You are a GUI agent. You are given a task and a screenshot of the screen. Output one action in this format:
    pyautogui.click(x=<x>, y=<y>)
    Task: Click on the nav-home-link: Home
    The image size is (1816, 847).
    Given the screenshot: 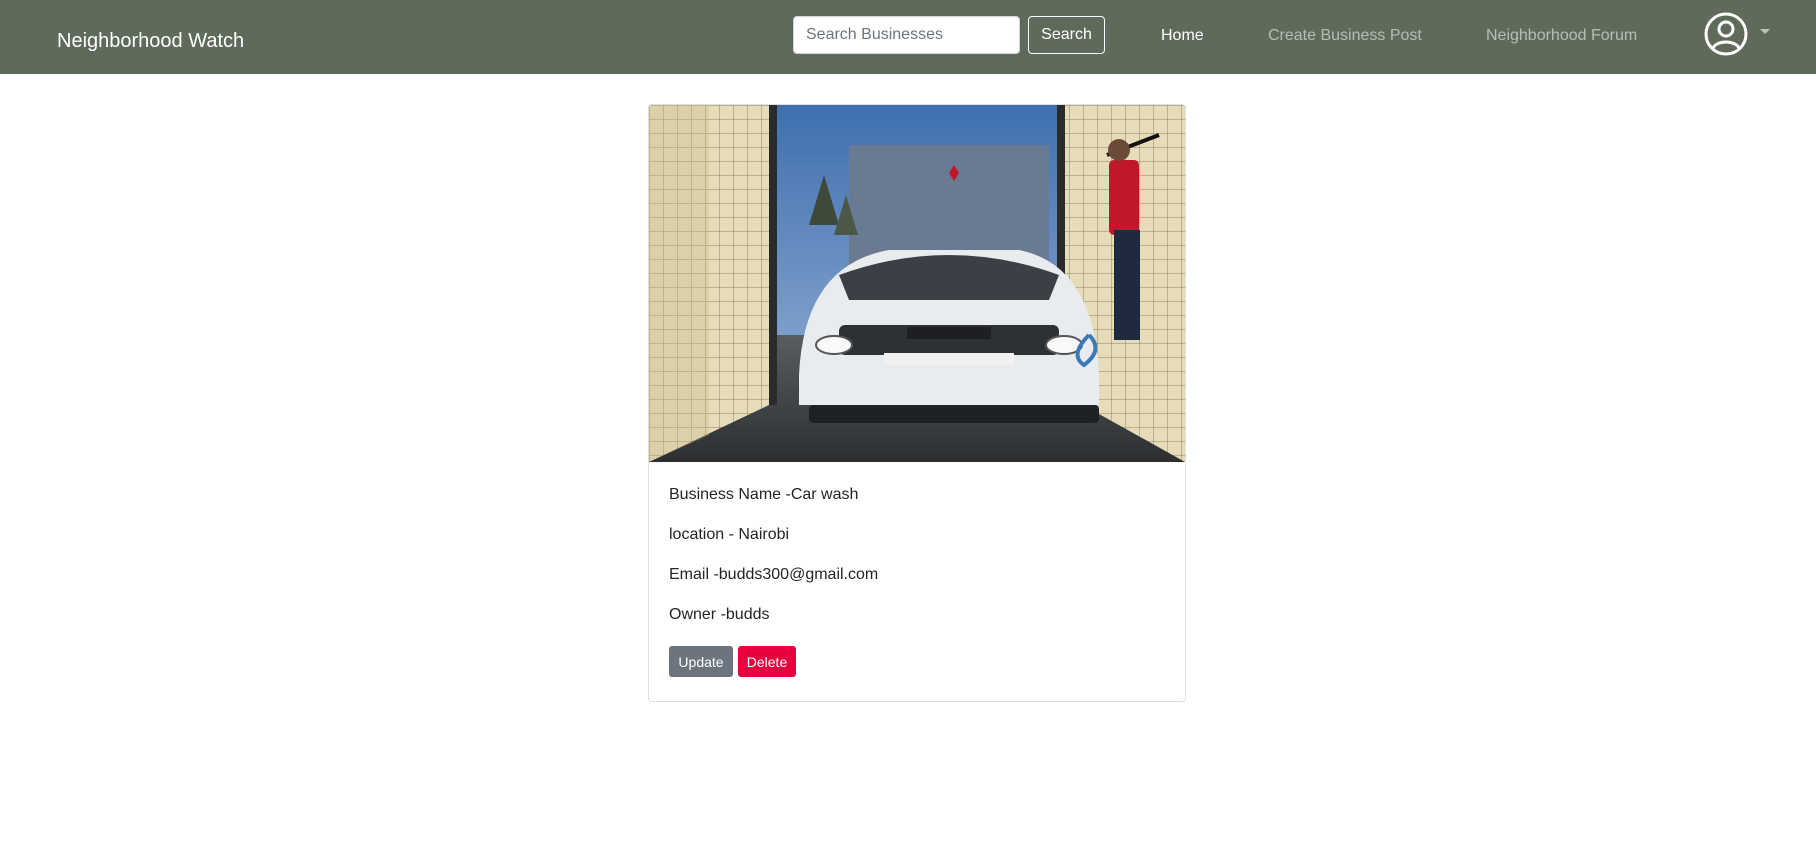 What is the action you would take?
    pyautogui.click(x=1182, y=36)
    